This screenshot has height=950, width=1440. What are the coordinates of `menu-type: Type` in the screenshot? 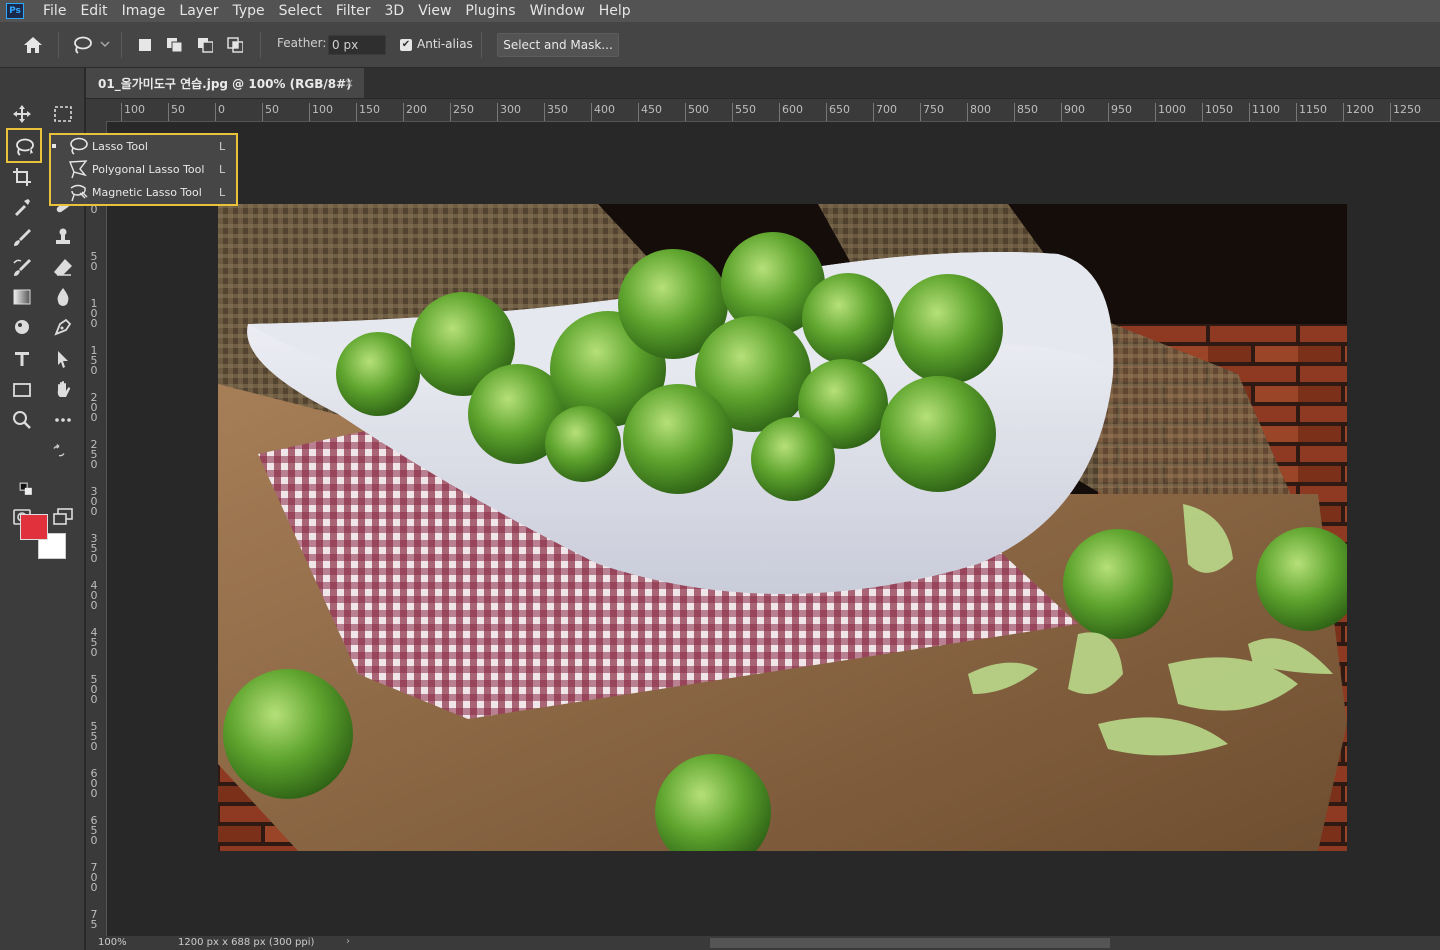 It's located at (248, 11).